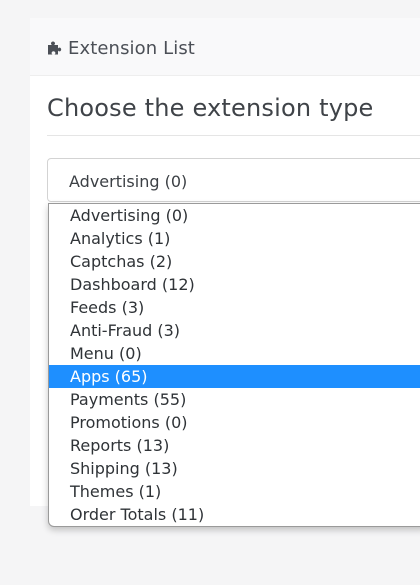 This screenshot has width=420, height=585. I want to click on panel-title-text: Extension List, so click(131, 48).